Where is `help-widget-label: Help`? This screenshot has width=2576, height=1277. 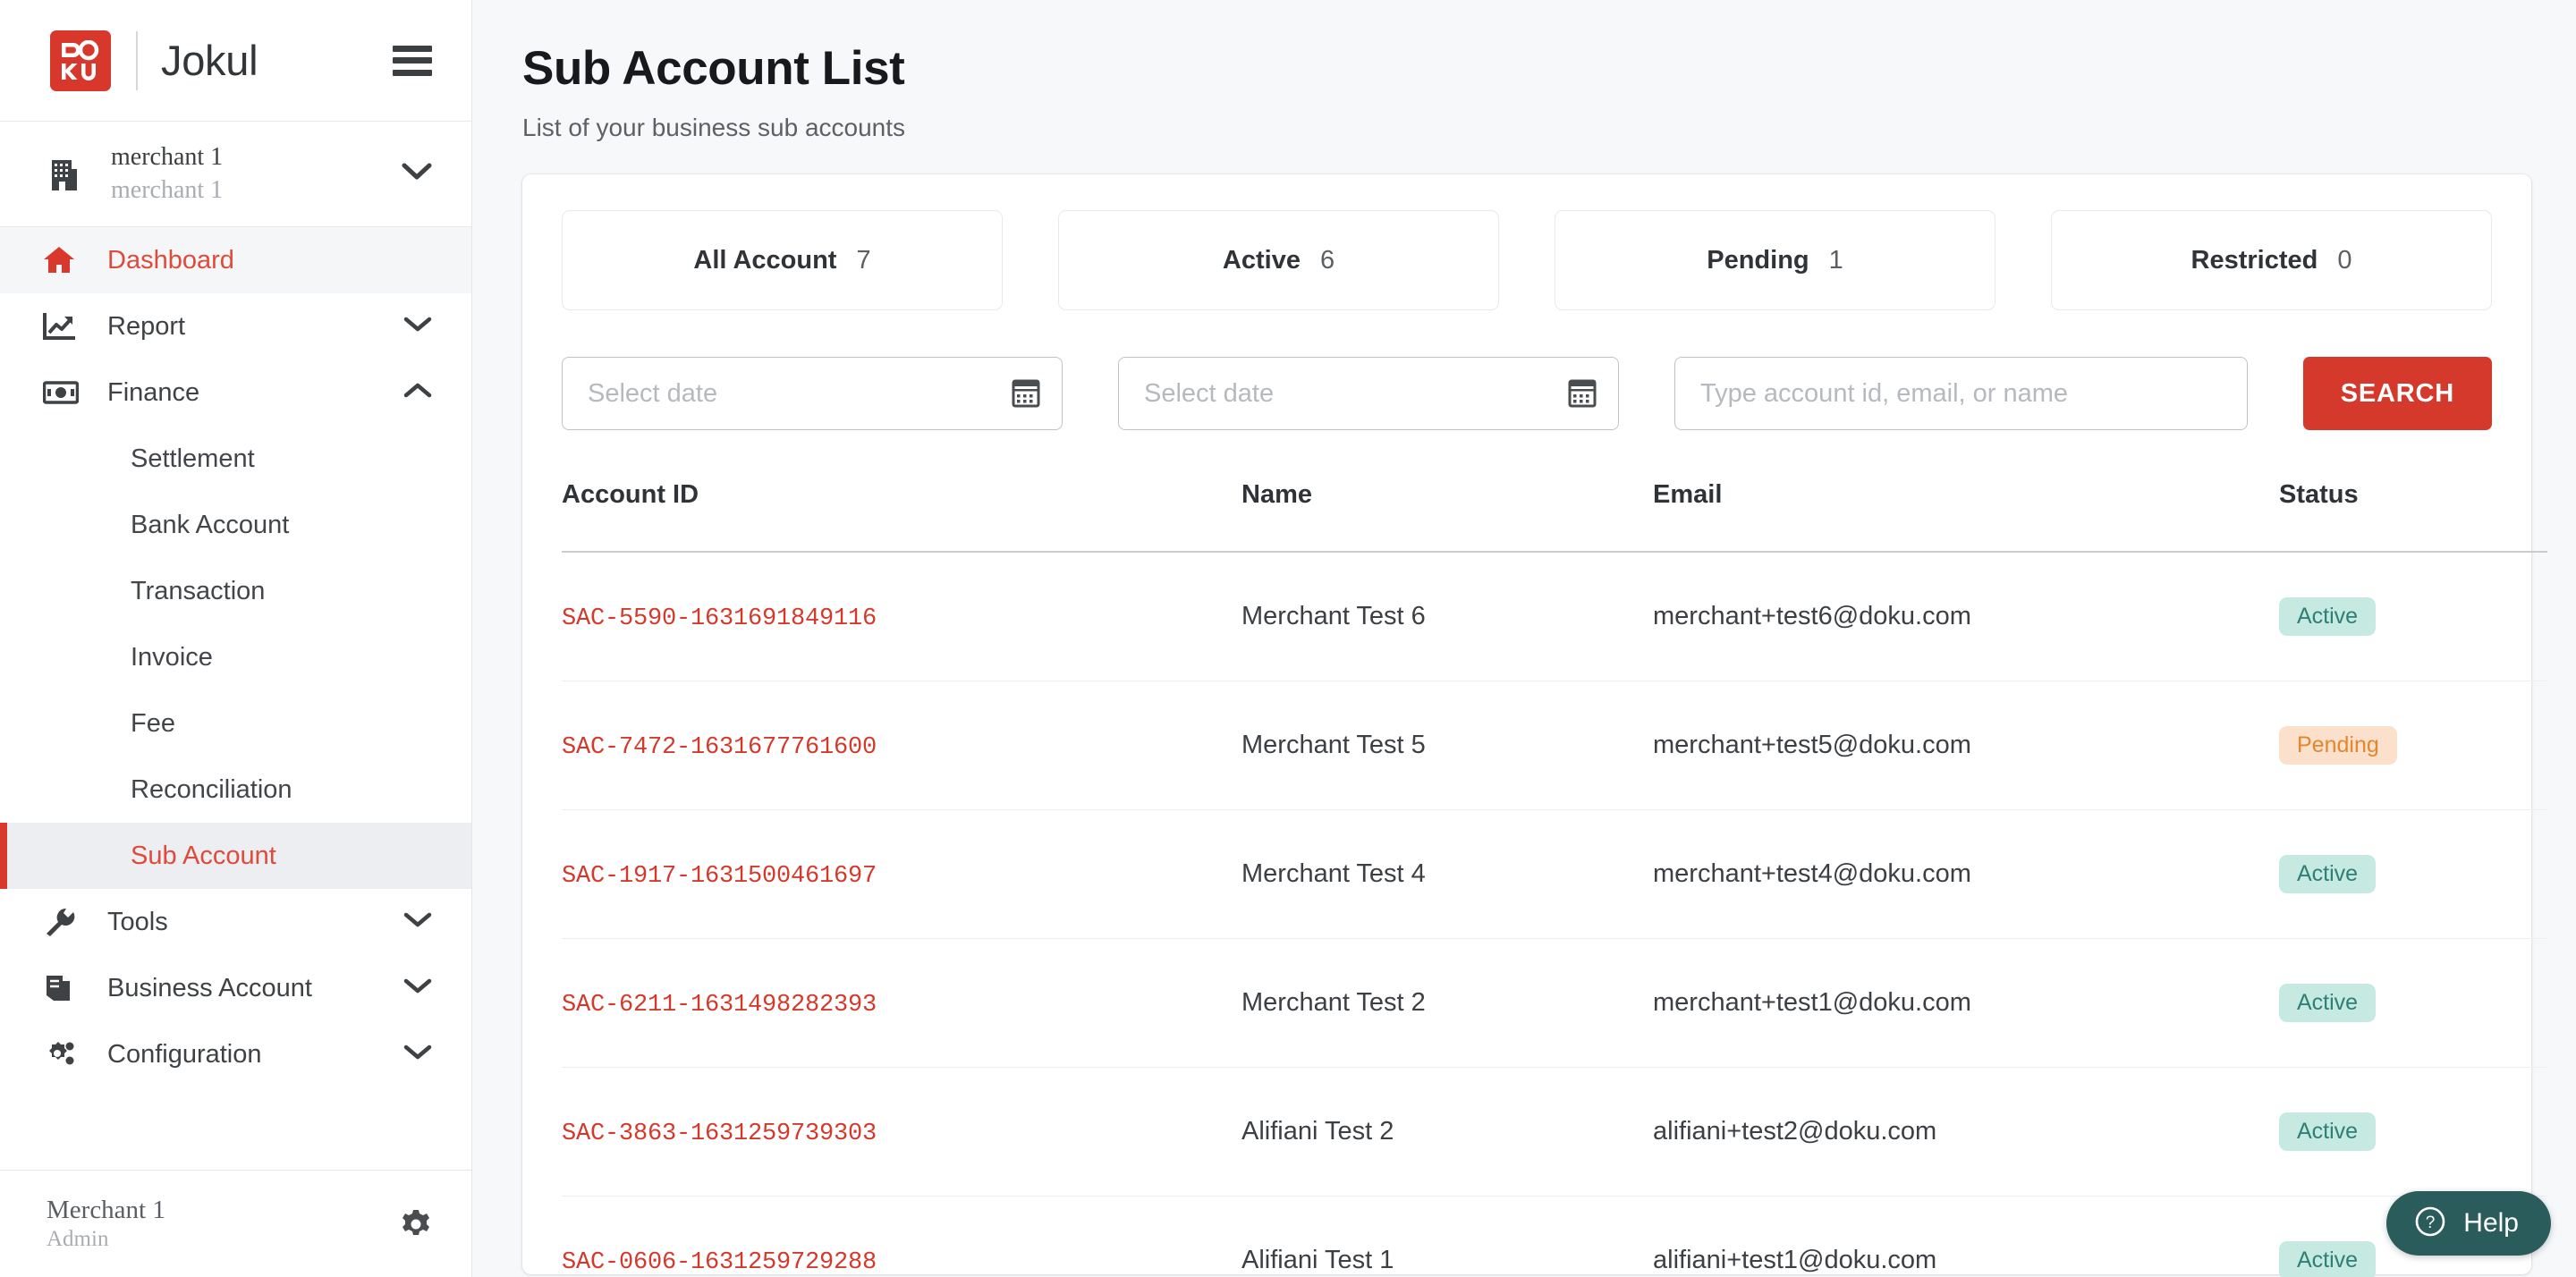
help-widget-label: Help is located at coordinates (2491, 1223).